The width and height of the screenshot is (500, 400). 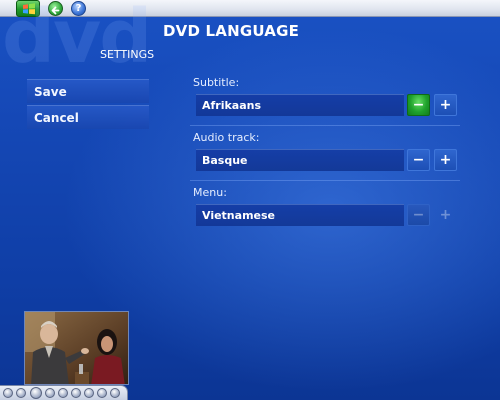 What do you see at coordinates (88, 117) in the screenshot?
I see `cancel-button: Cancel` at bounding box center [88, 117].